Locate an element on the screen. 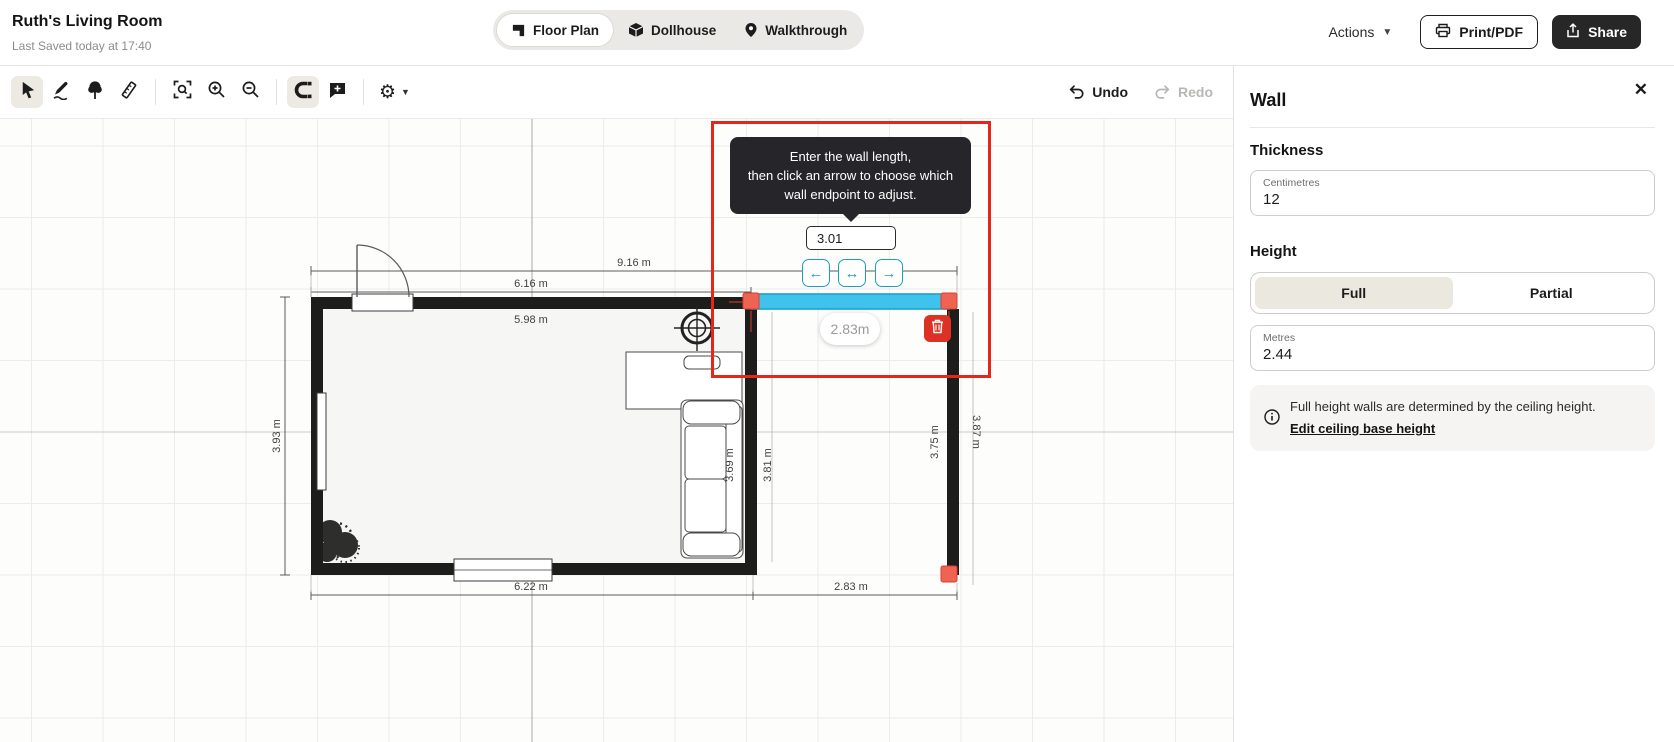 The width and height of the screenshot is (1674, 742). page-title: Ruth's Living Room is located at coordinates (87, 21).